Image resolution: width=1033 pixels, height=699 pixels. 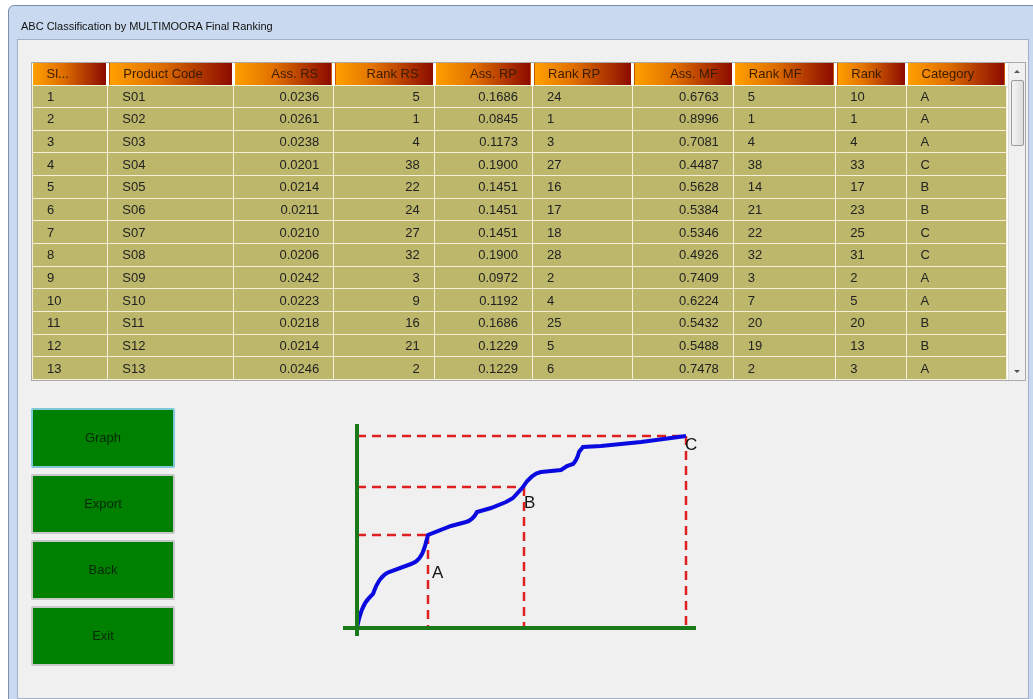 I want to click on column-header: Rank, so click(x=871, y=74).